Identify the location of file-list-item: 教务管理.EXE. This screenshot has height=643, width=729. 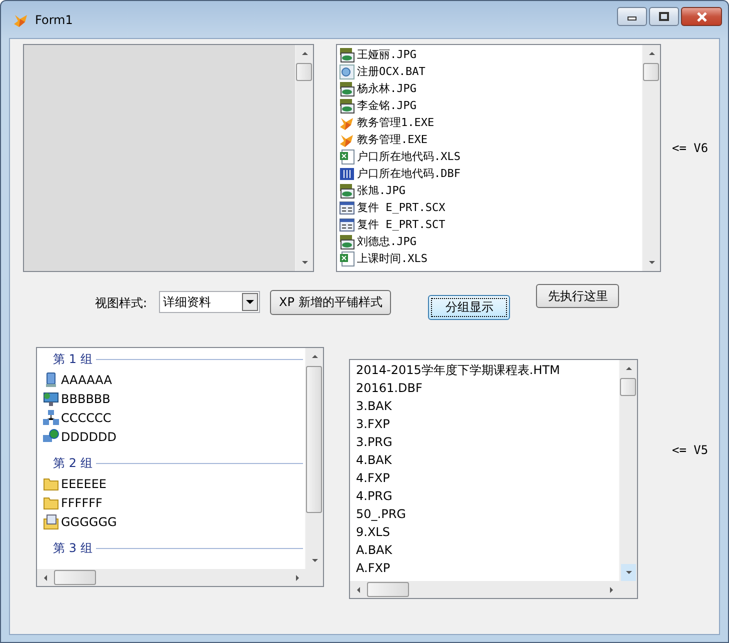
(489, 139).